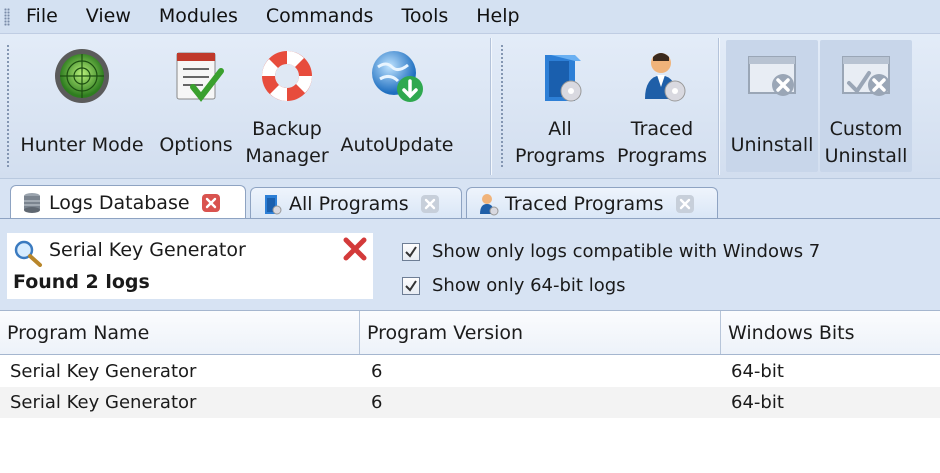  I want to click on clear-search-icon, so click(355, 251).